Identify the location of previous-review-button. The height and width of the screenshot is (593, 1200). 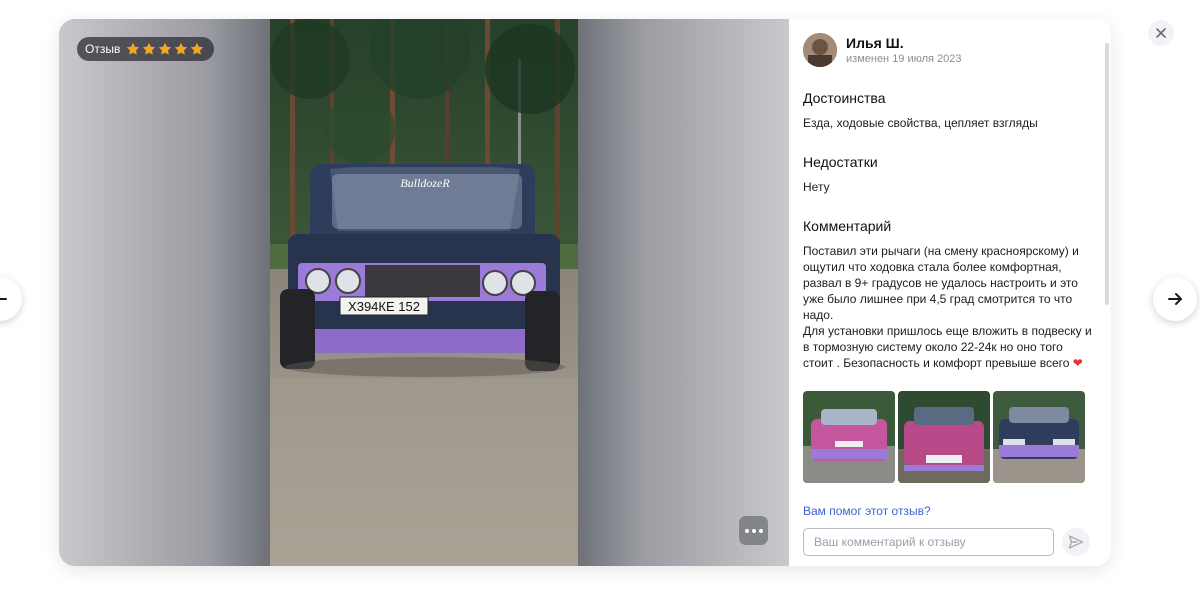
(11, 299).